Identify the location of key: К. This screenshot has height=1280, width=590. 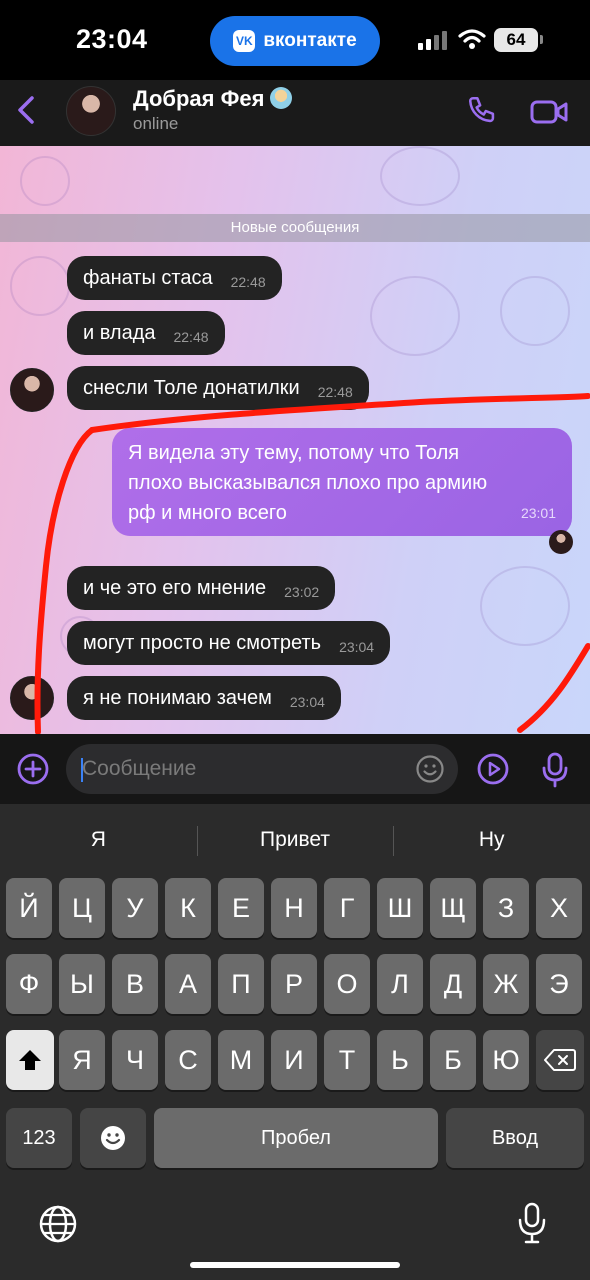
(188, 908).